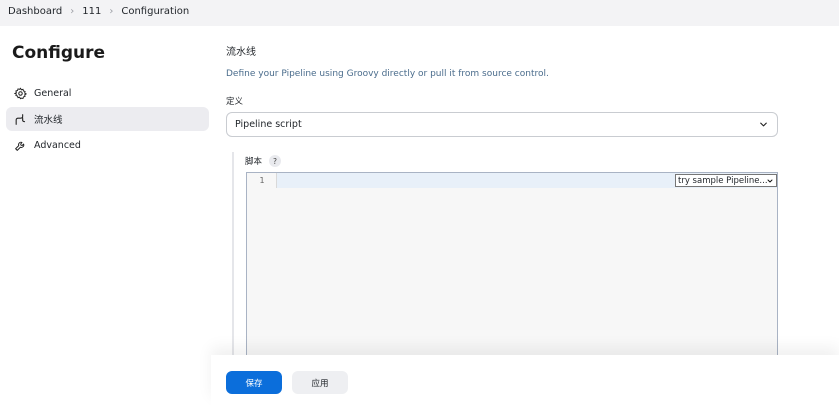  What do you see at coordinates (276, 180) in the screenshot?
I see `gutter-divider` at bounding box center [276, 180].